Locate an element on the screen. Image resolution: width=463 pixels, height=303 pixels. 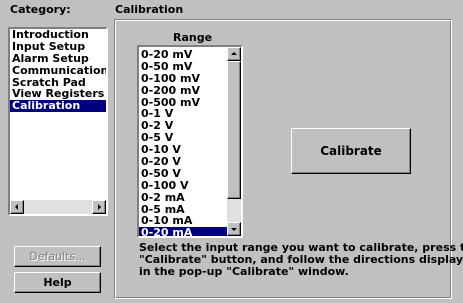
category-item-alarm-setup: Alarm Setup is located at coordinates (58, 58).